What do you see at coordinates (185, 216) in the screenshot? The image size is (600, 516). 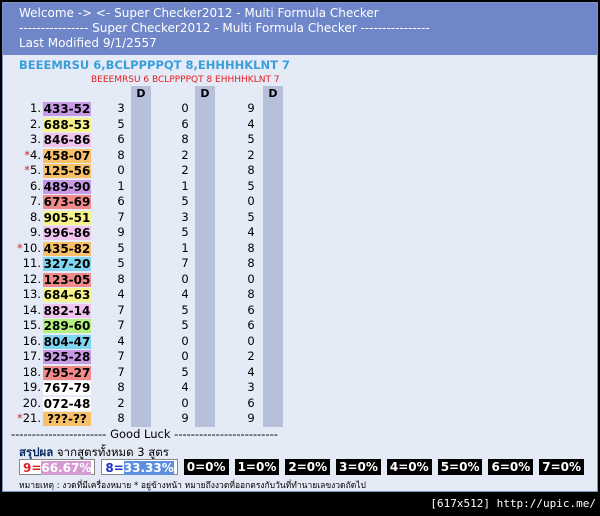 I see `formula-2-value: 3` at bounding box center [185, 216].